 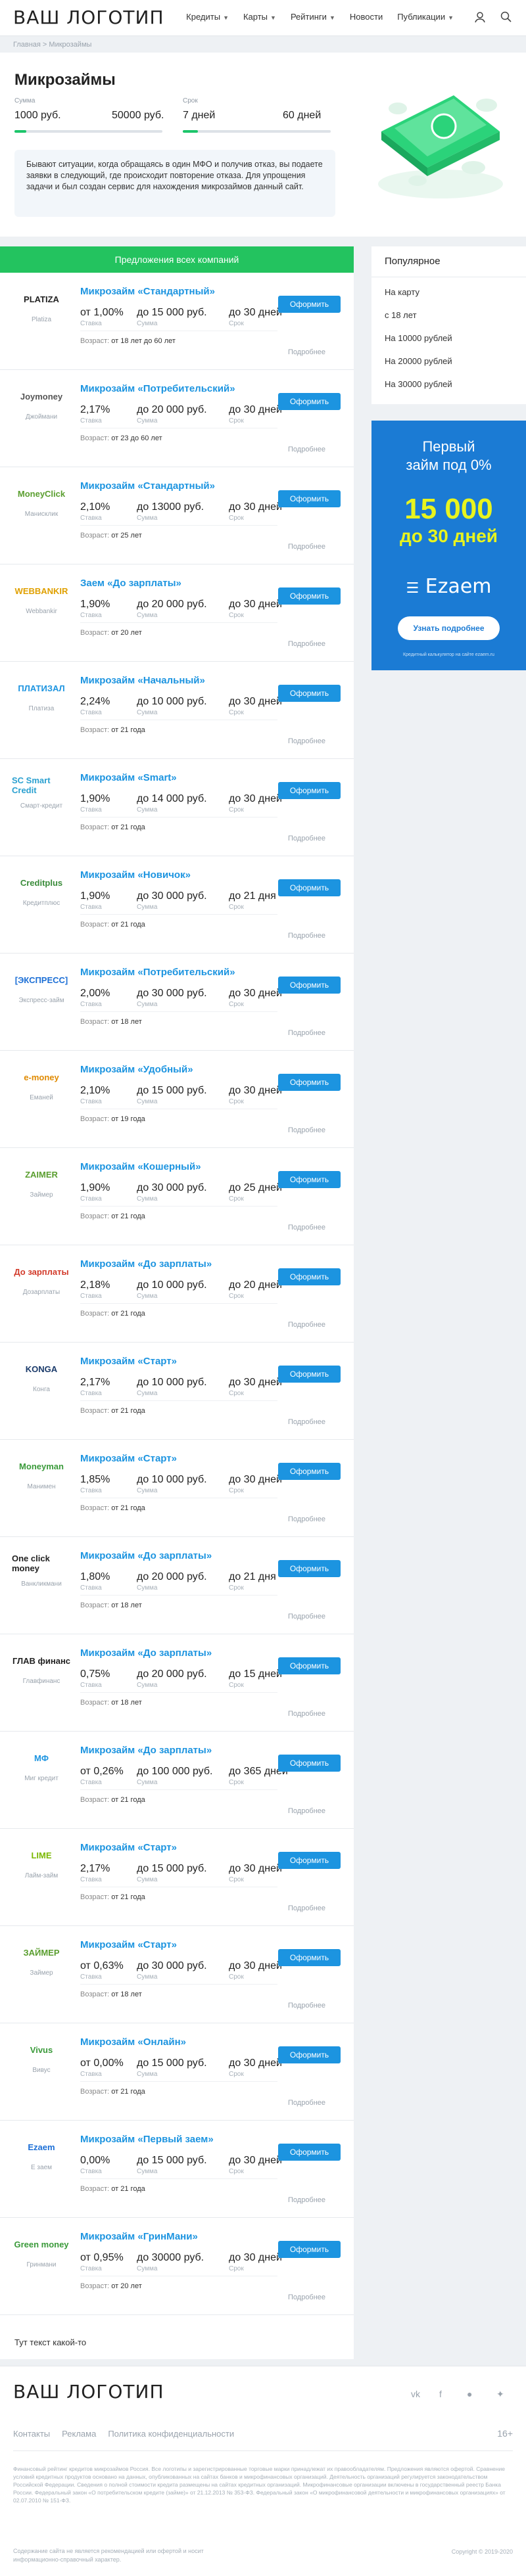 I want to click on offer-title: Микрозайм «Smart», so click(x=128, y=777).